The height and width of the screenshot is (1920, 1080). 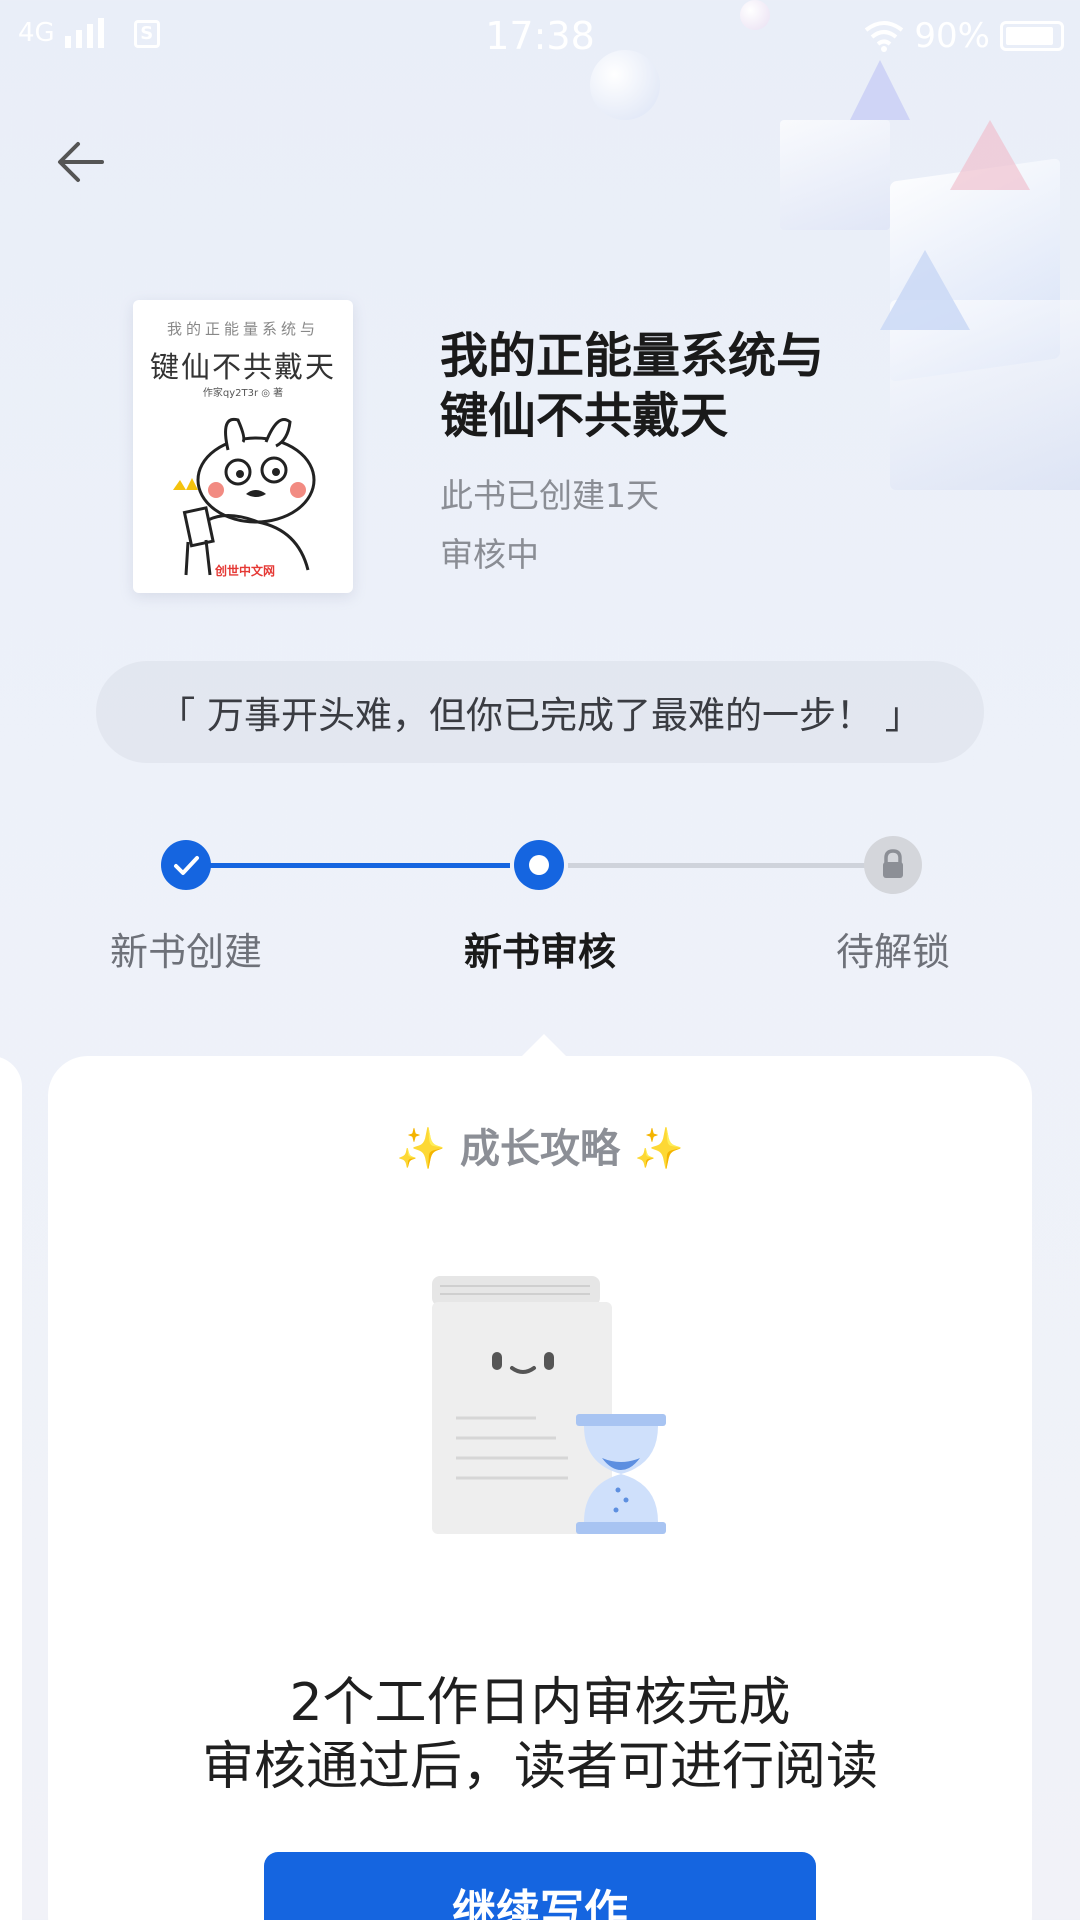 I want to click on book-title-line1: 我的正能量系统与, so click(x=632, y=356).